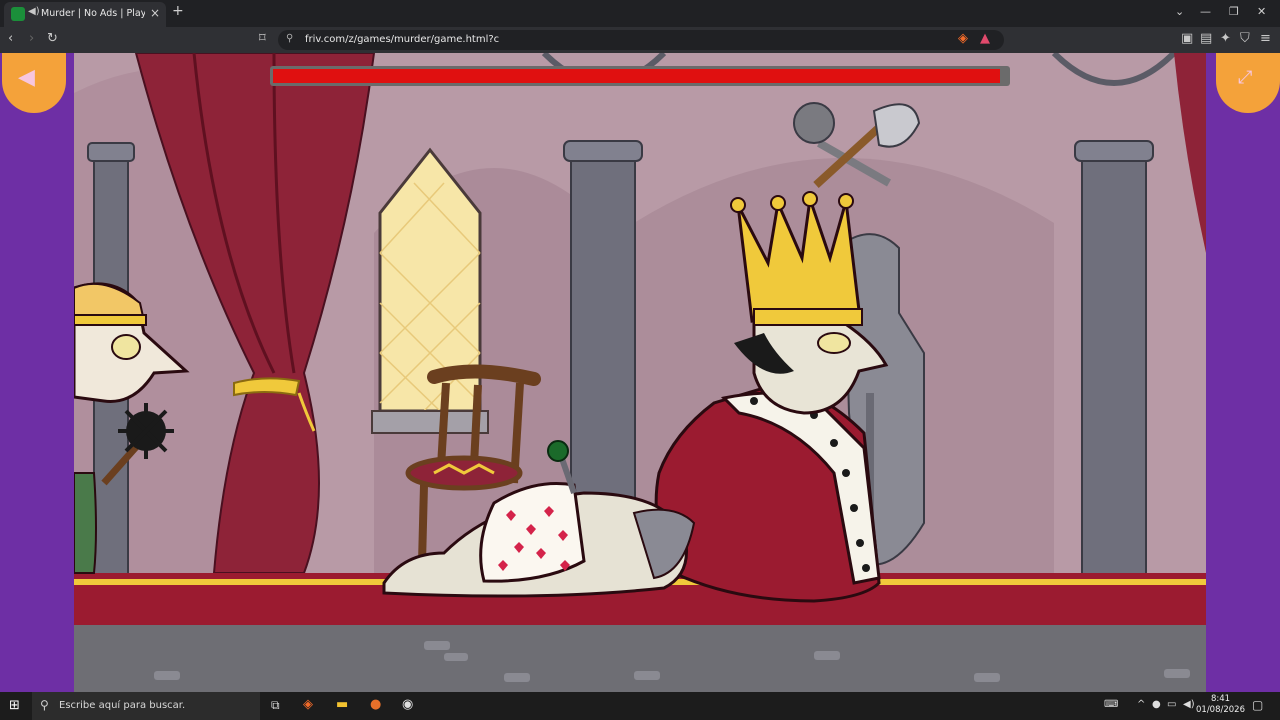 The image size is (1280, 720). Describe the element at coordinates (375, 704) in the screenshot. I see `microphone-app-icon: ●` at that location.